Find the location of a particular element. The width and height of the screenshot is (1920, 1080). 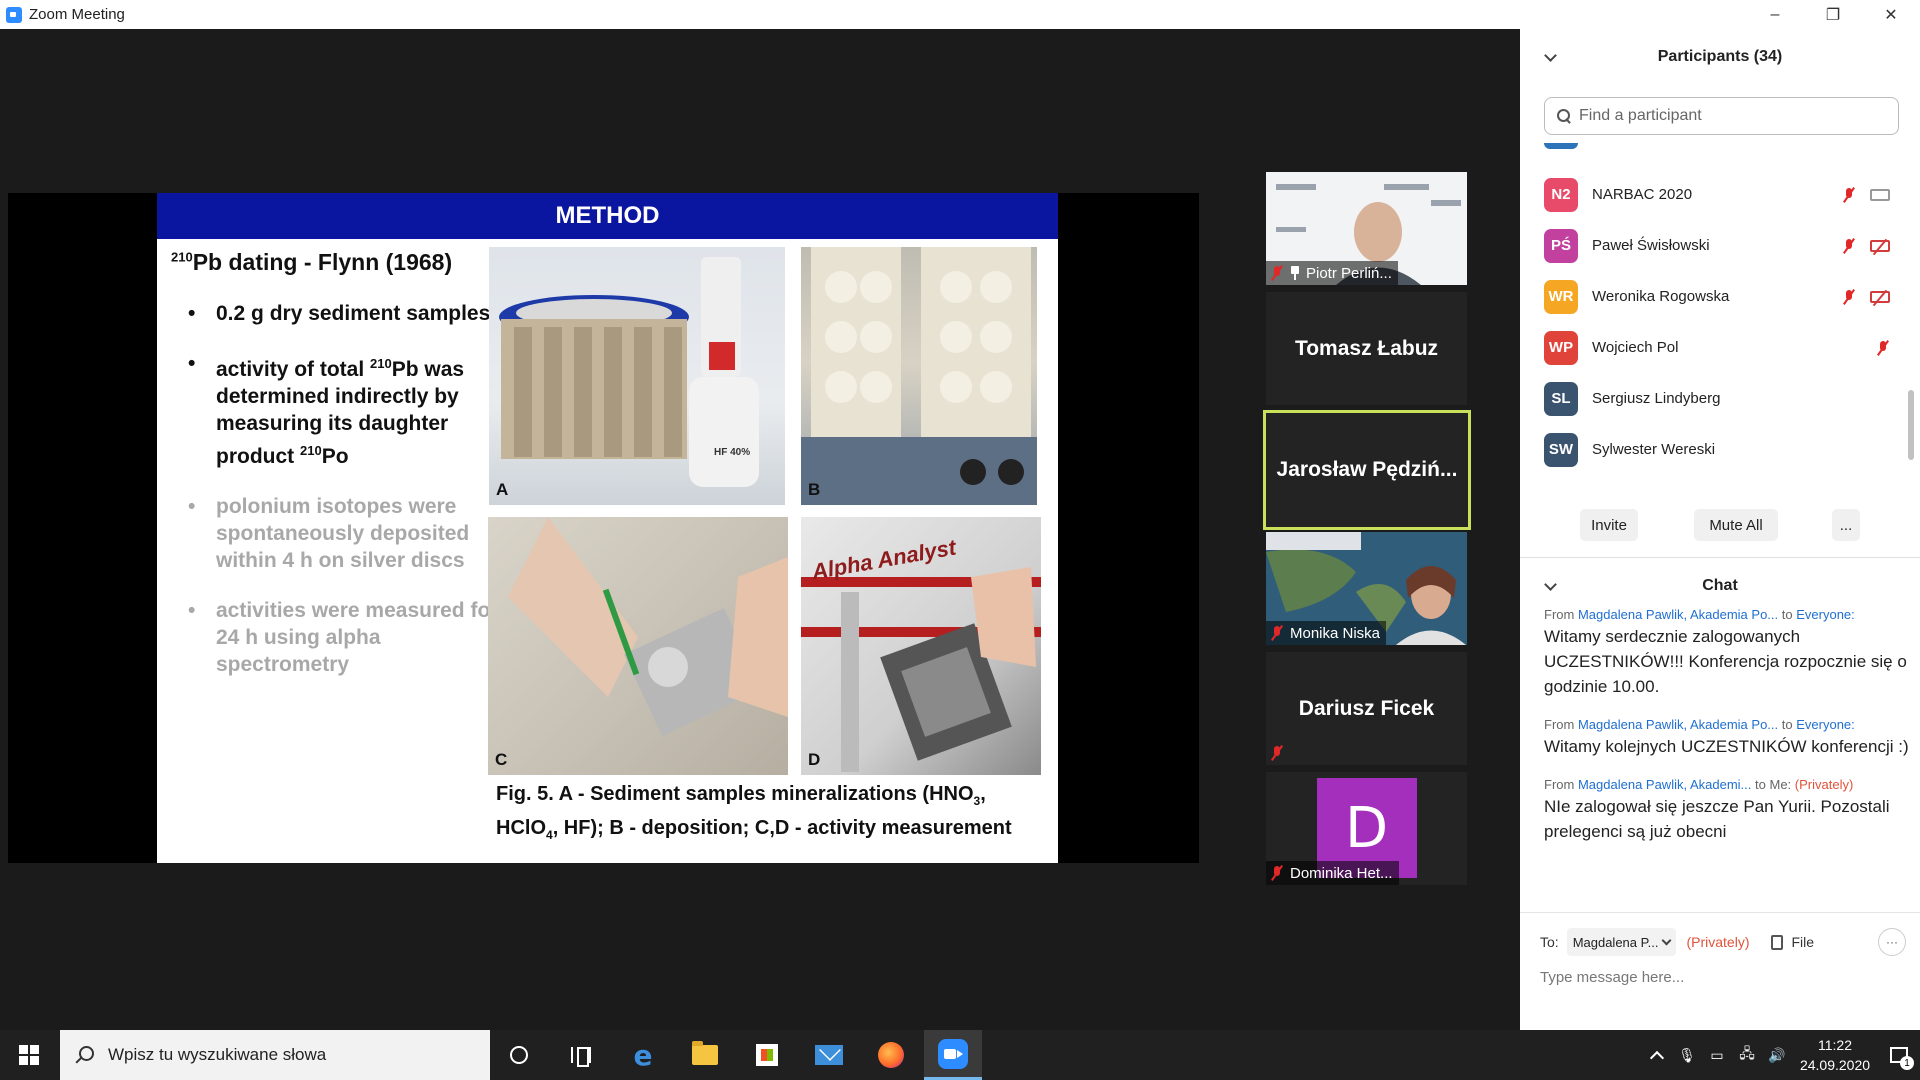

store-button is located at coordinates (767, 1055).